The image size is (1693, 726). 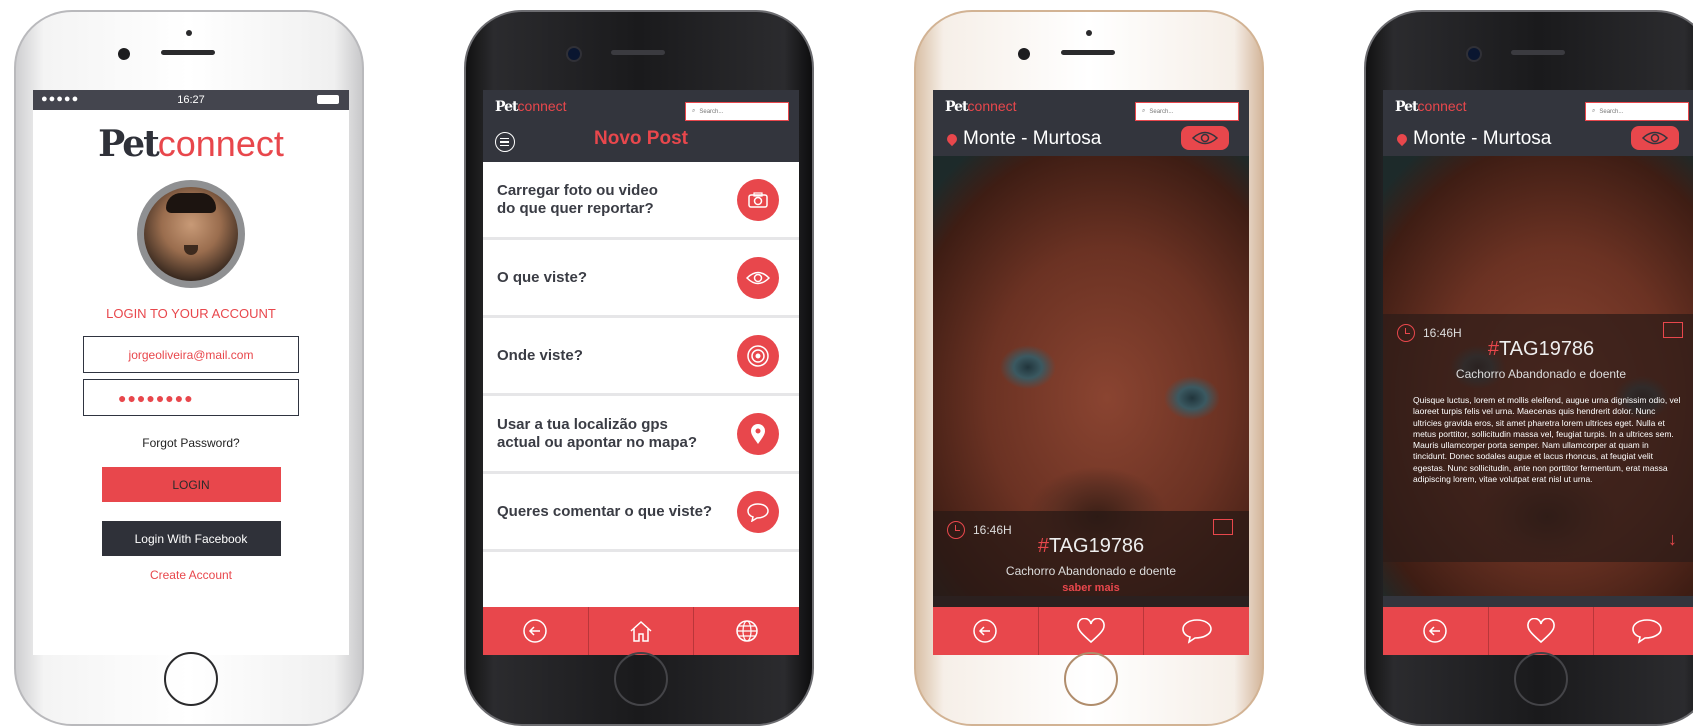 What do you see at coordinates (1672, 539) in the screenshot?
I see `arrow-down-icon: ↓` at bounding box center [1672, 539].